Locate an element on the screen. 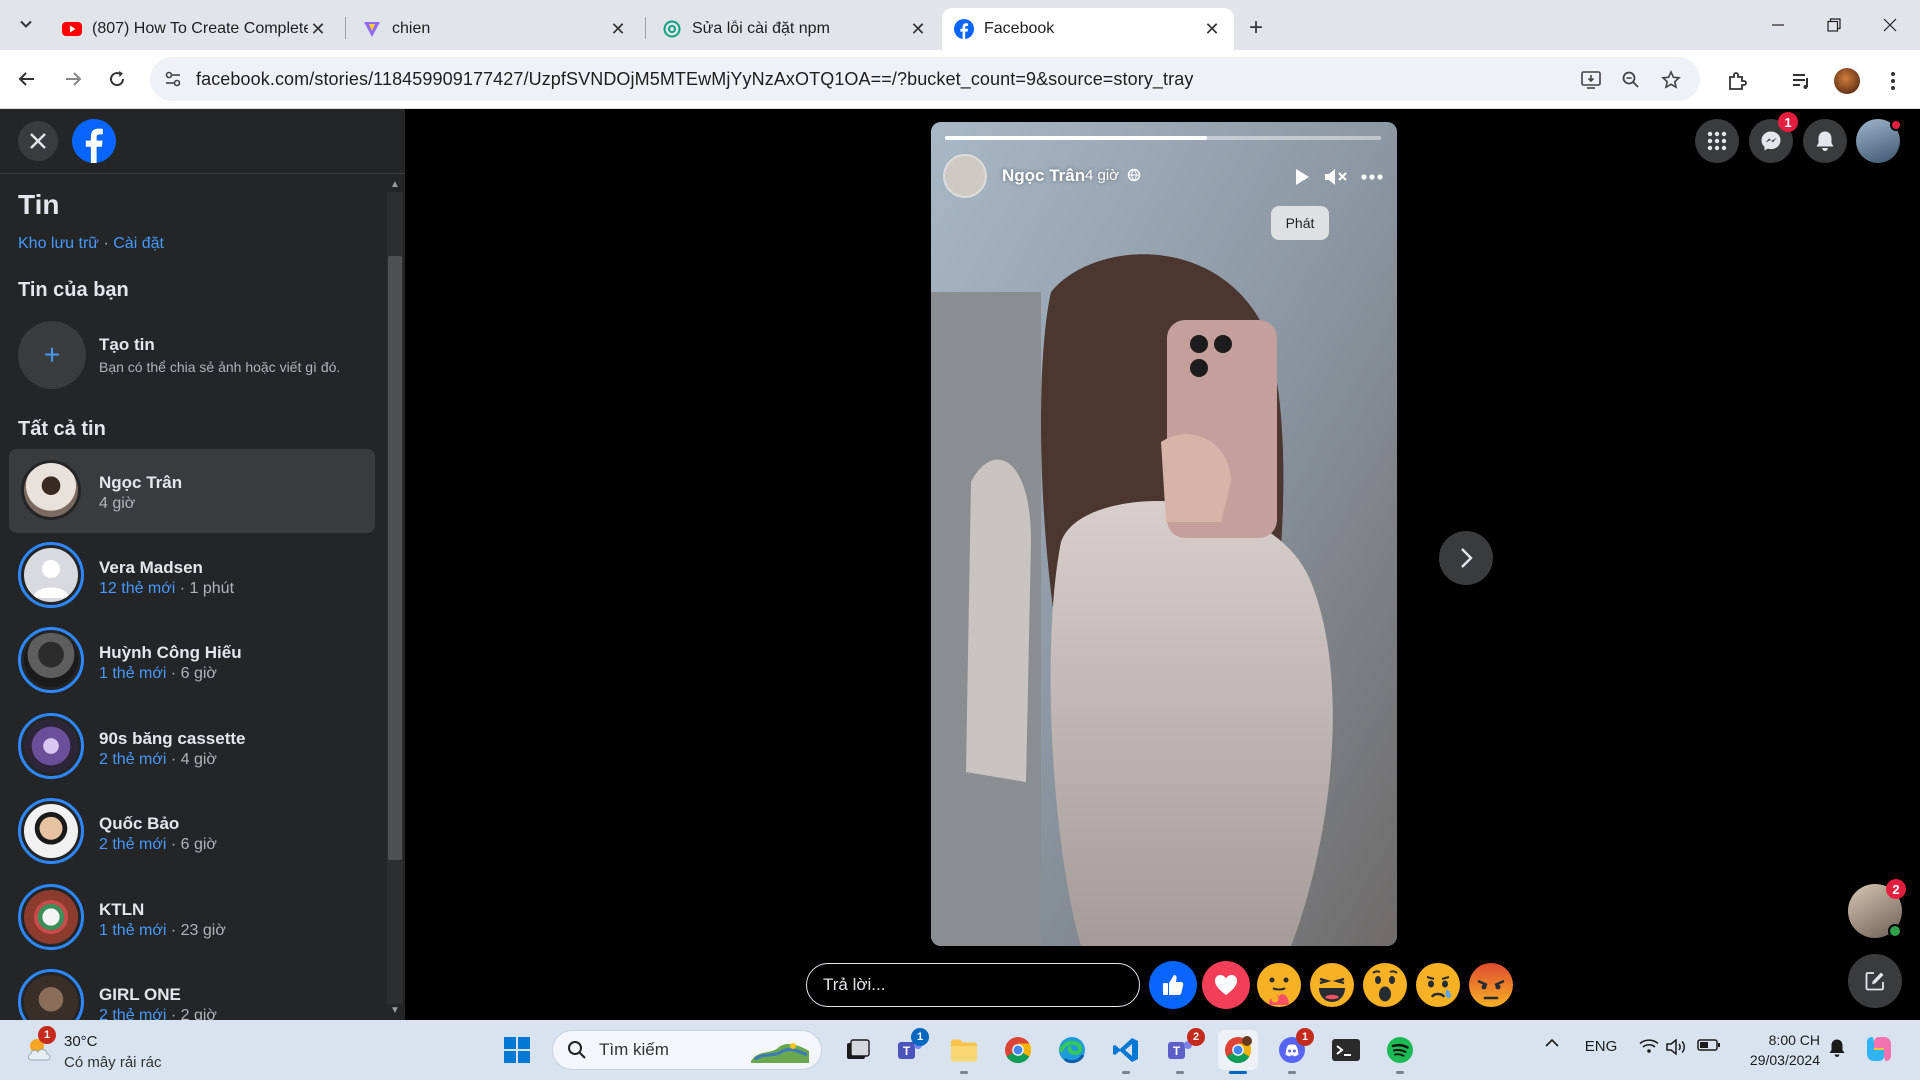  chevron-right-icon is located at coordinates (1467, 558).